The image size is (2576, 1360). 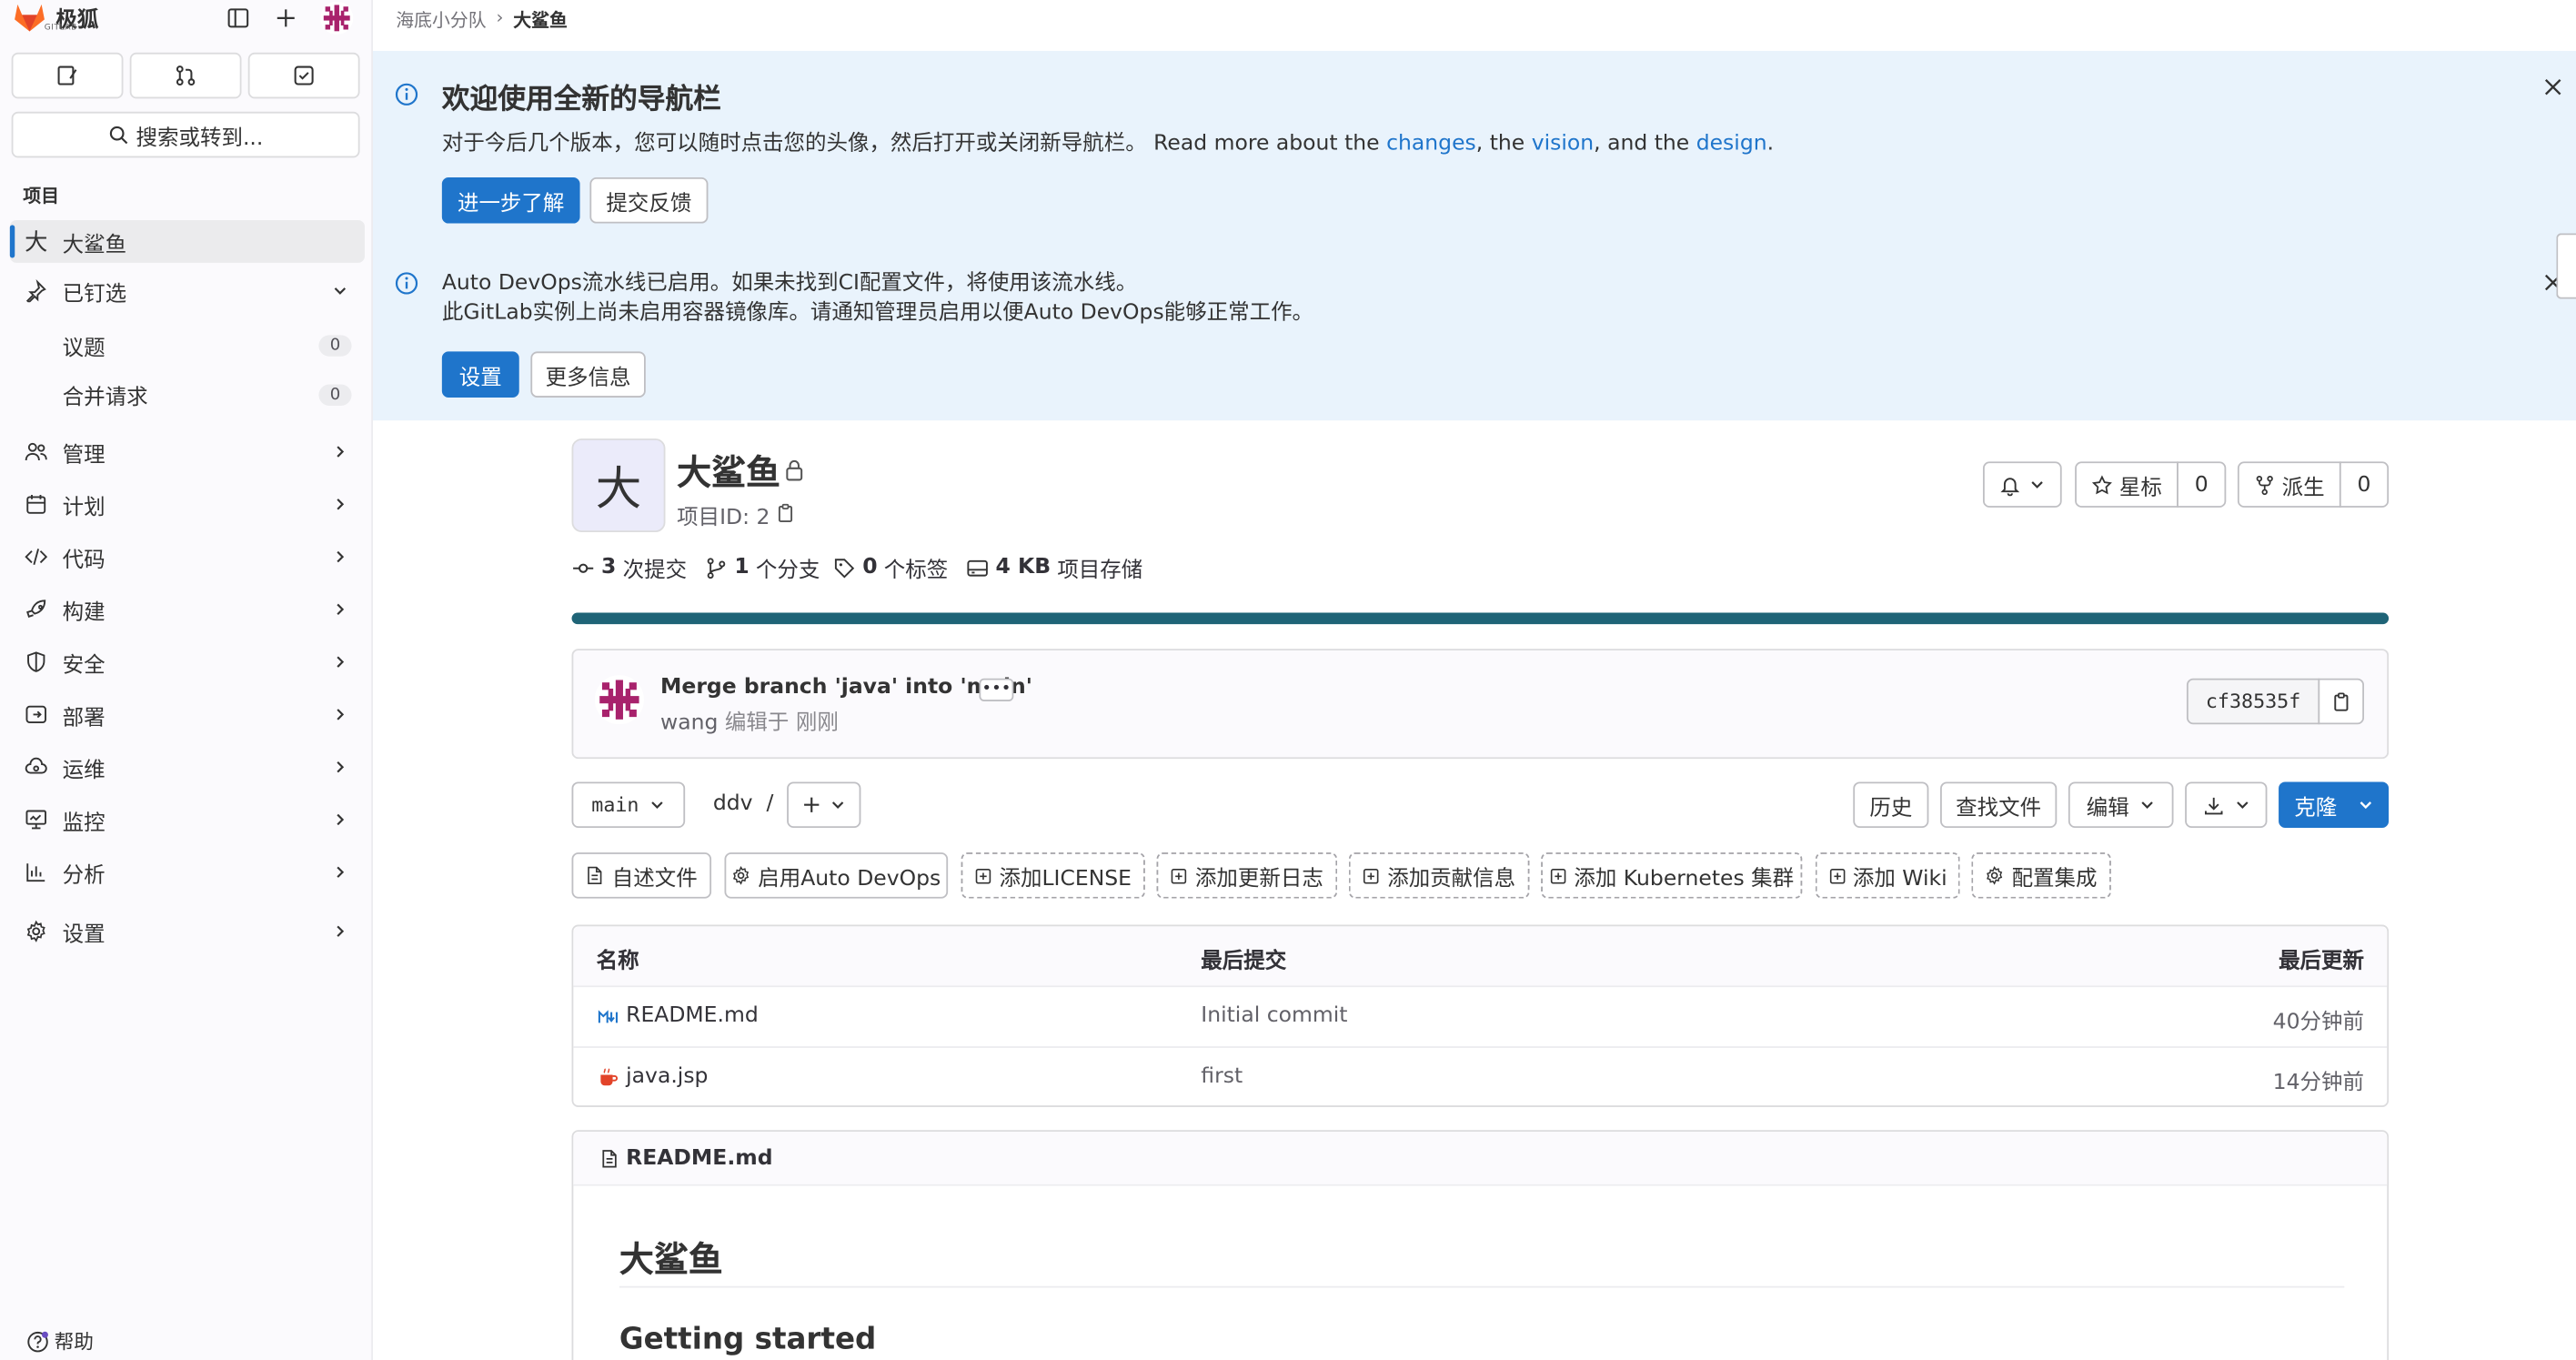 What do you see at coordinates (655, 570) in the screenshot?
I see `stat-label: 次提交` at bounding box center [655, 570].